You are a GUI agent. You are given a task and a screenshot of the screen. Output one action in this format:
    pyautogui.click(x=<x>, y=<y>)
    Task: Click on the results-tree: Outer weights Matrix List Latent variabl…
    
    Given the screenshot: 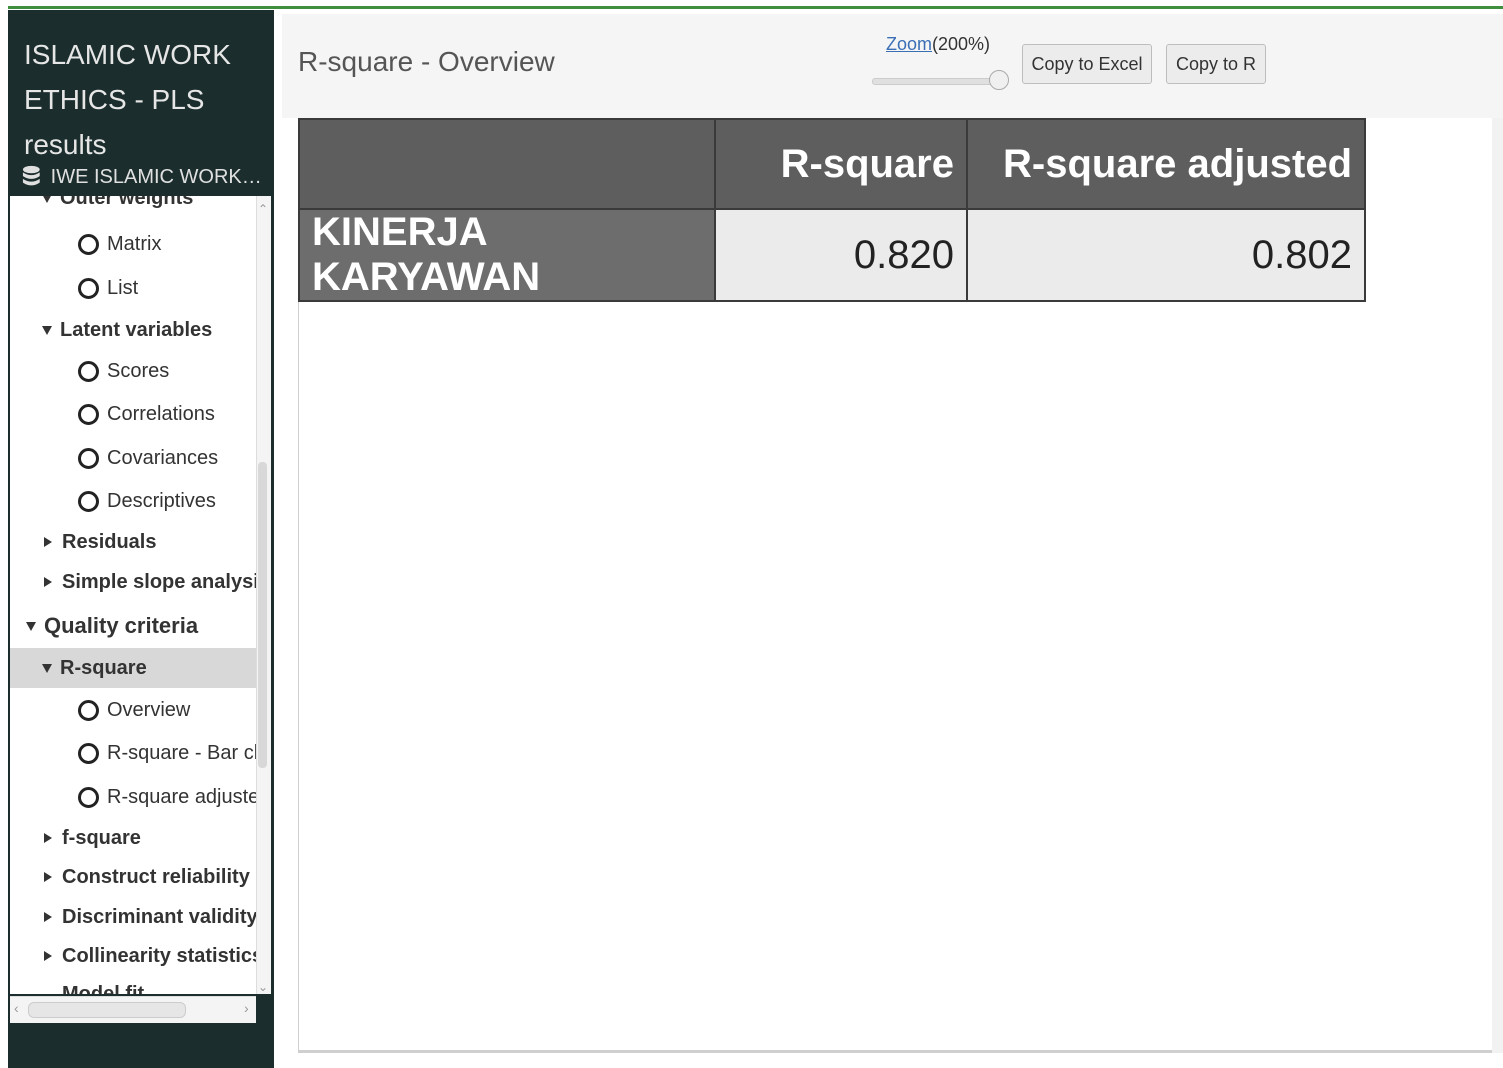 What is the action you would take?
    pyautogui.click(x=133, y=595)
    